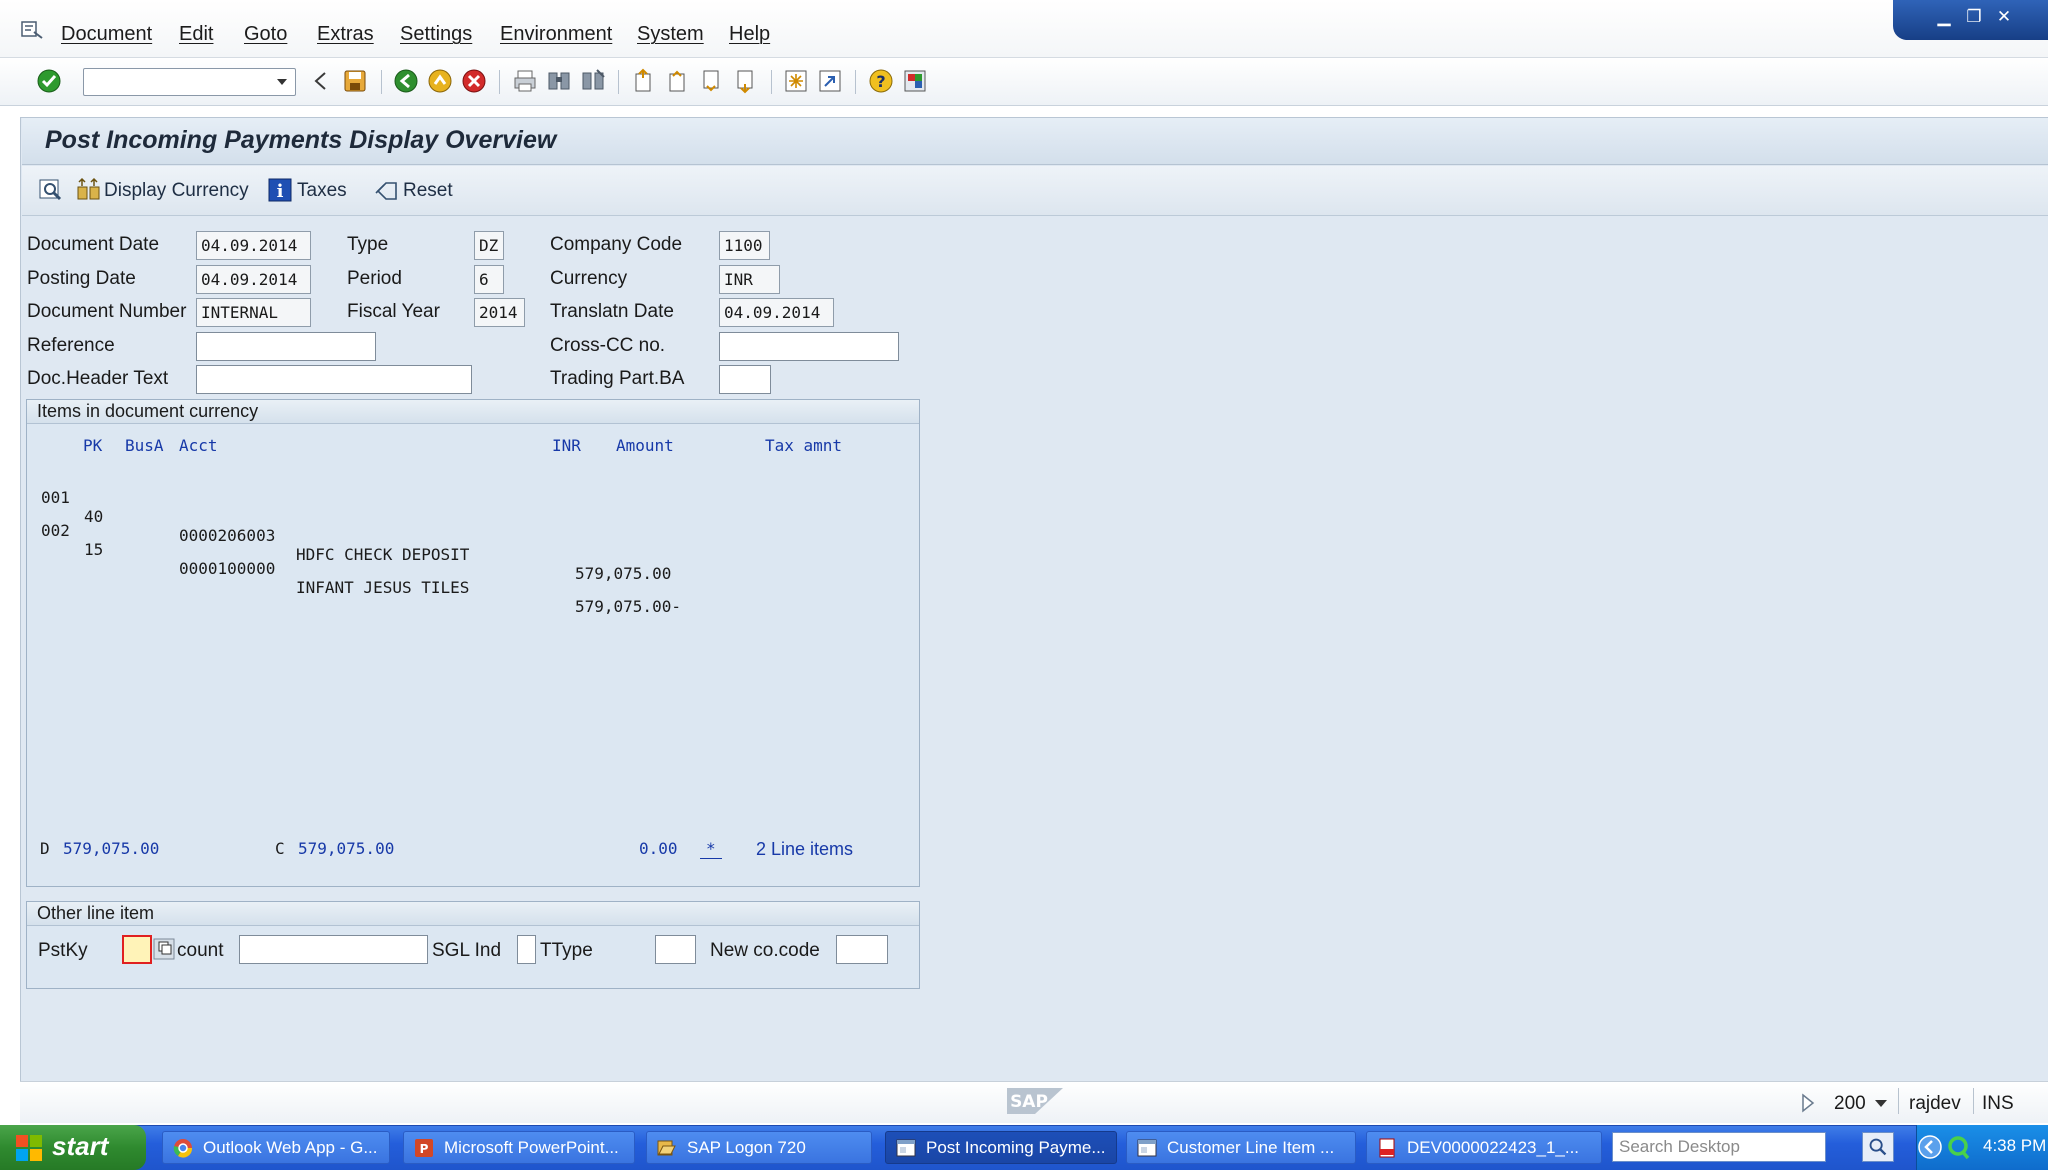  Describe the element at coordinates (286, 346) in the screenshot. I see `reference-input` at that location.